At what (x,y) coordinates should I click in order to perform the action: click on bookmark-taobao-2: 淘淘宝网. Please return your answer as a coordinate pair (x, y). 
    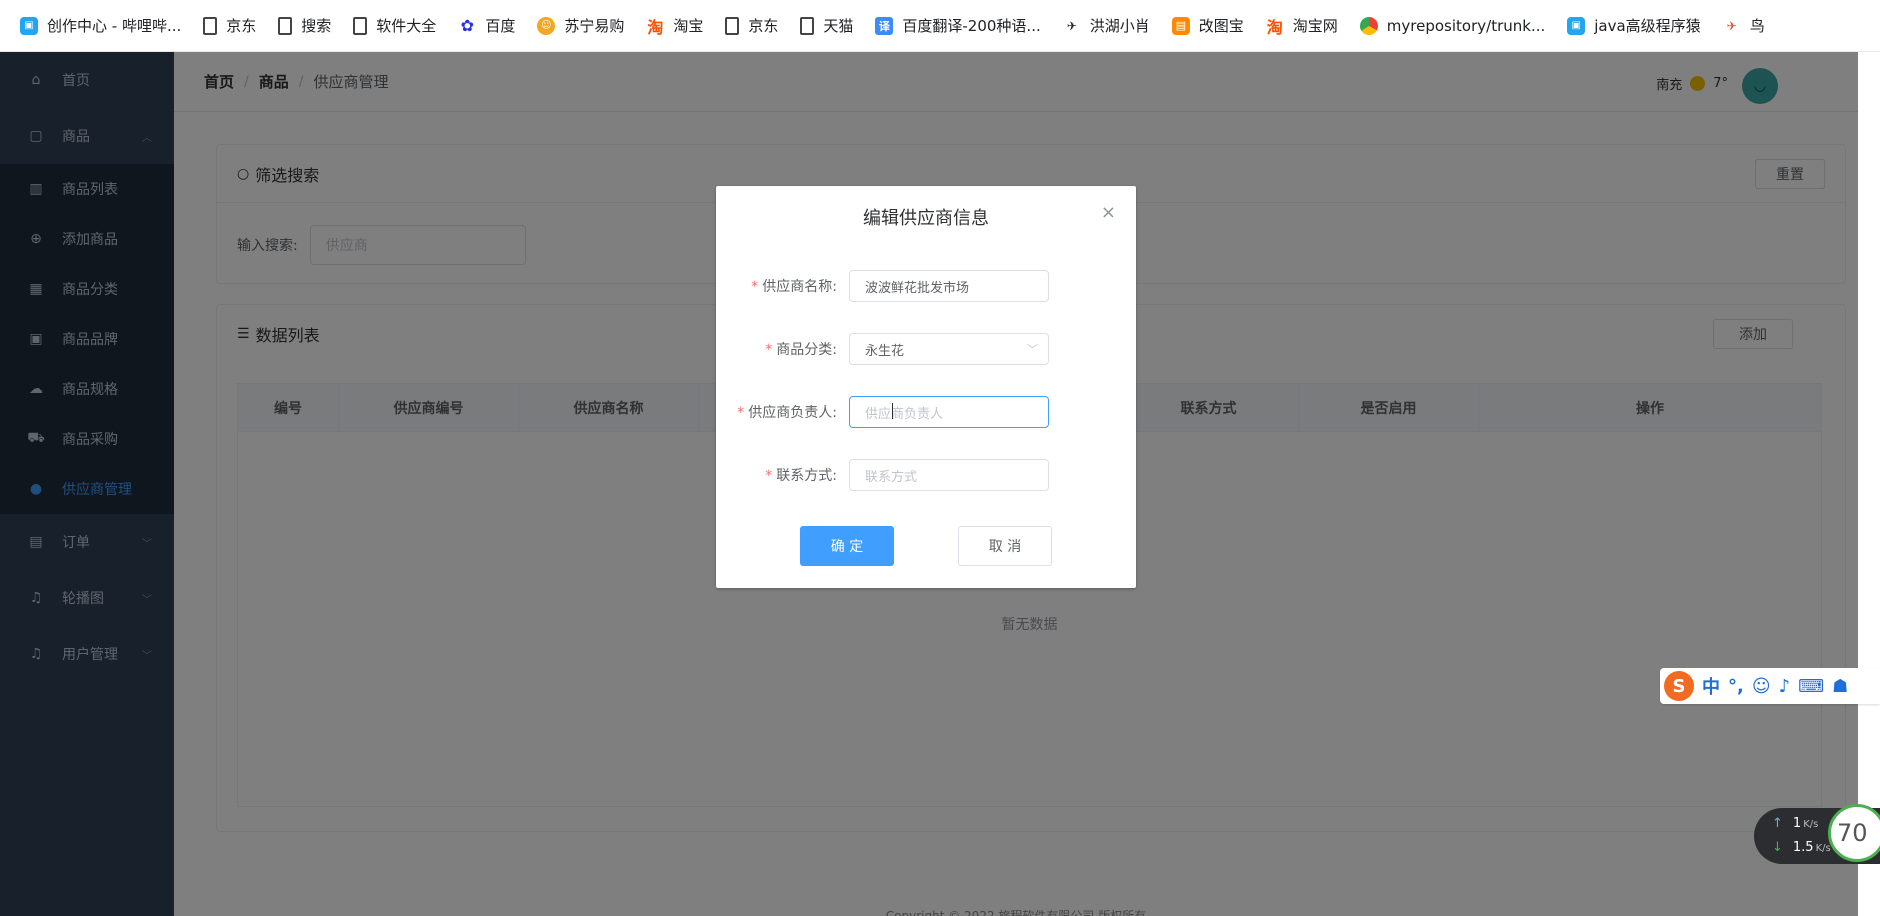
    Looking at the image, I should click on (1302, 26).